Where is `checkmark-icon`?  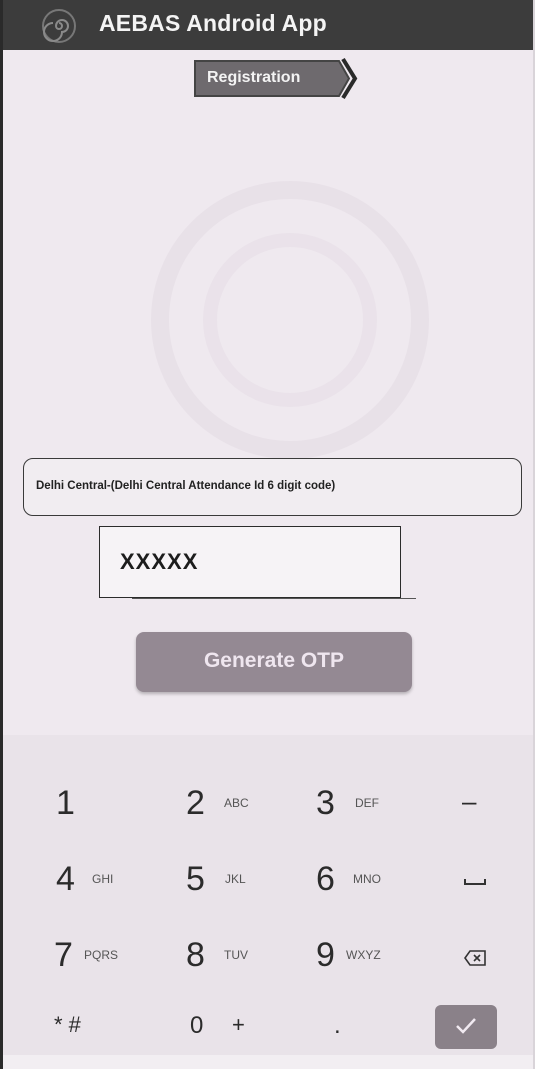
checkmark-icon is located at coordinates (466, 1026).